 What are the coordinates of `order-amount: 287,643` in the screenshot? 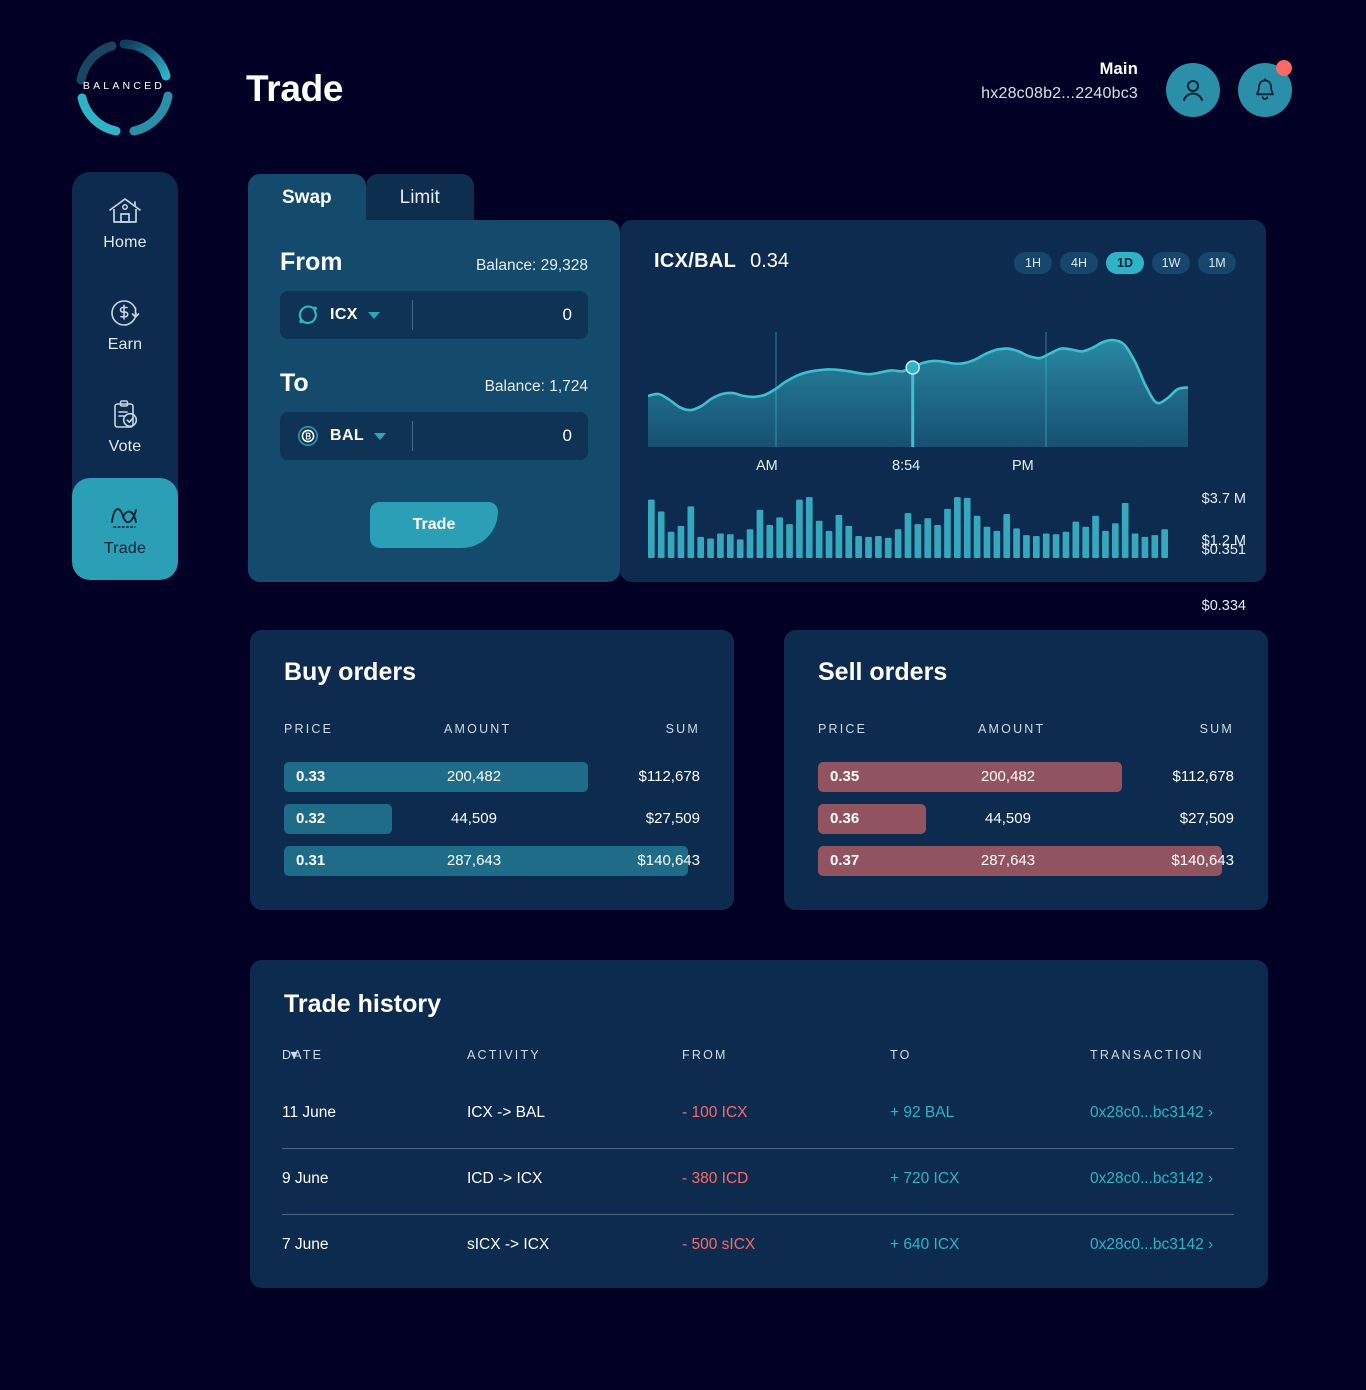 It's located at (474, 860).